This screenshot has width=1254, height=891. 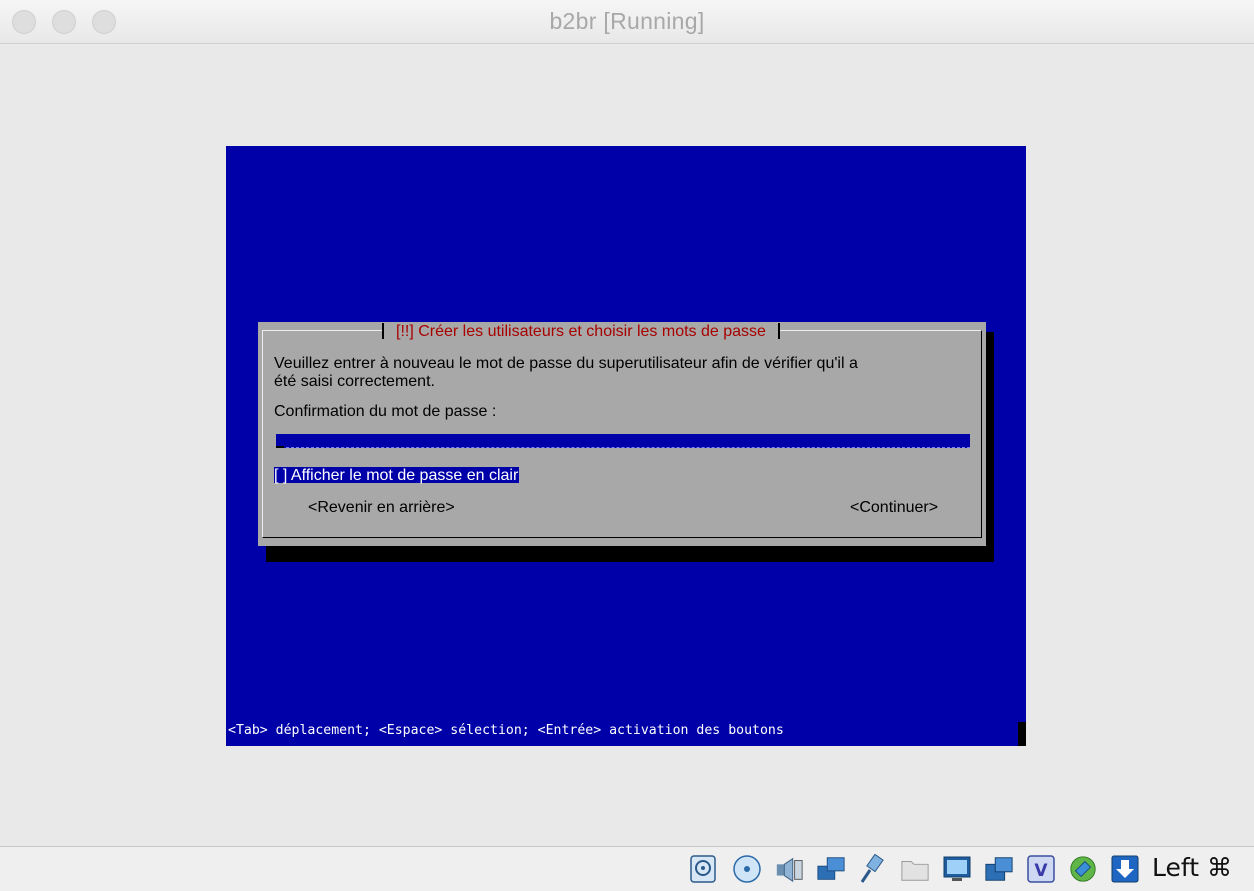 I want to click on virtualbox-icon: V, so click(x=1041, y=869).